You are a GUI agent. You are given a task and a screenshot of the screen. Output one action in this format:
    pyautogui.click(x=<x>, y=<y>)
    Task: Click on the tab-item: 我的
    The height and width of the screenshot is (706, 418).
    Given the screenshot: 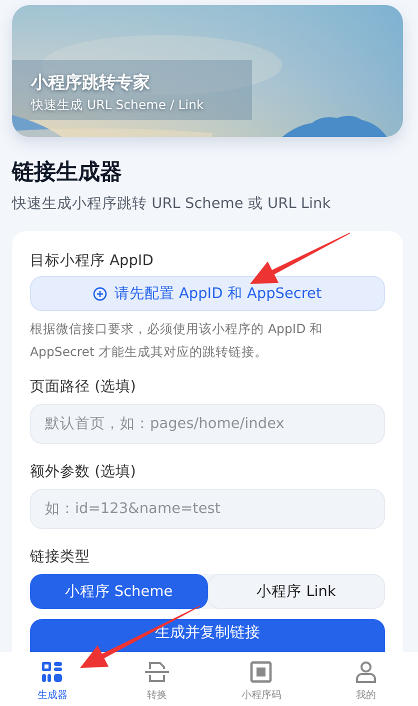 What is the action you would take?
    pyautogui.click(x=366, y=679)
    